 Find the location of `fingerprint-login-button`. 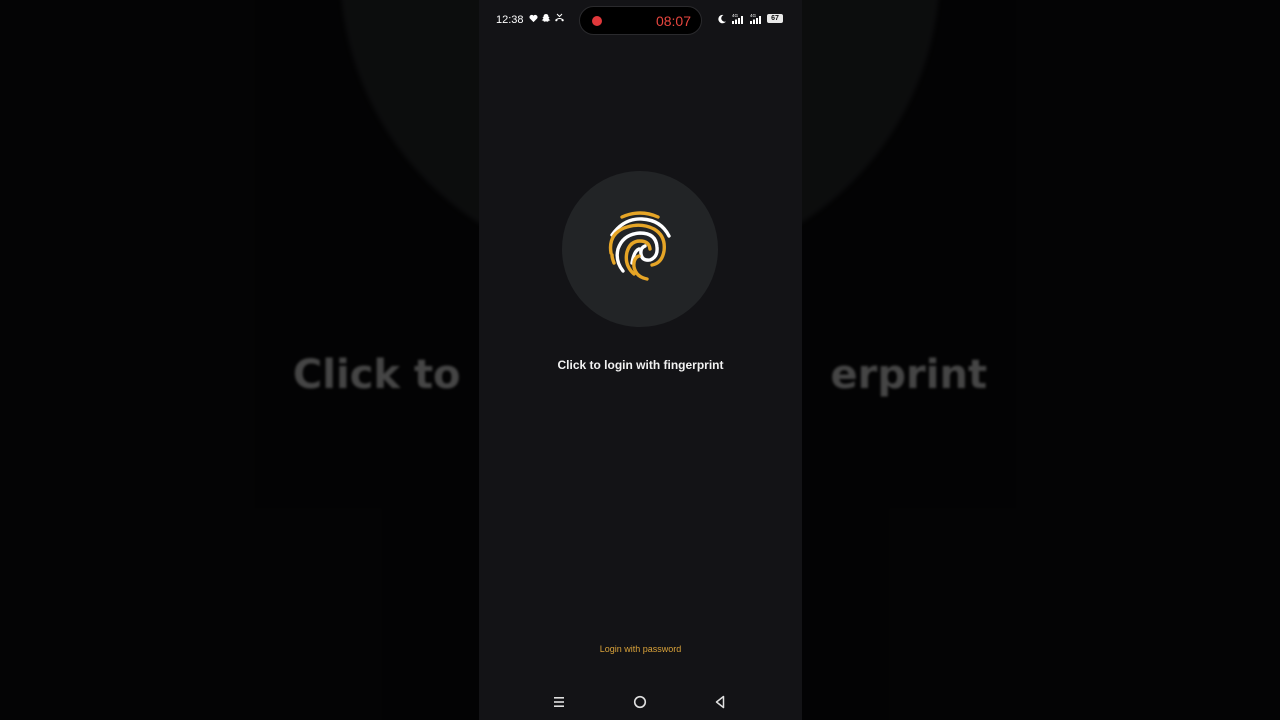

fingerprint-login-button is located at coordinates (640, 249).